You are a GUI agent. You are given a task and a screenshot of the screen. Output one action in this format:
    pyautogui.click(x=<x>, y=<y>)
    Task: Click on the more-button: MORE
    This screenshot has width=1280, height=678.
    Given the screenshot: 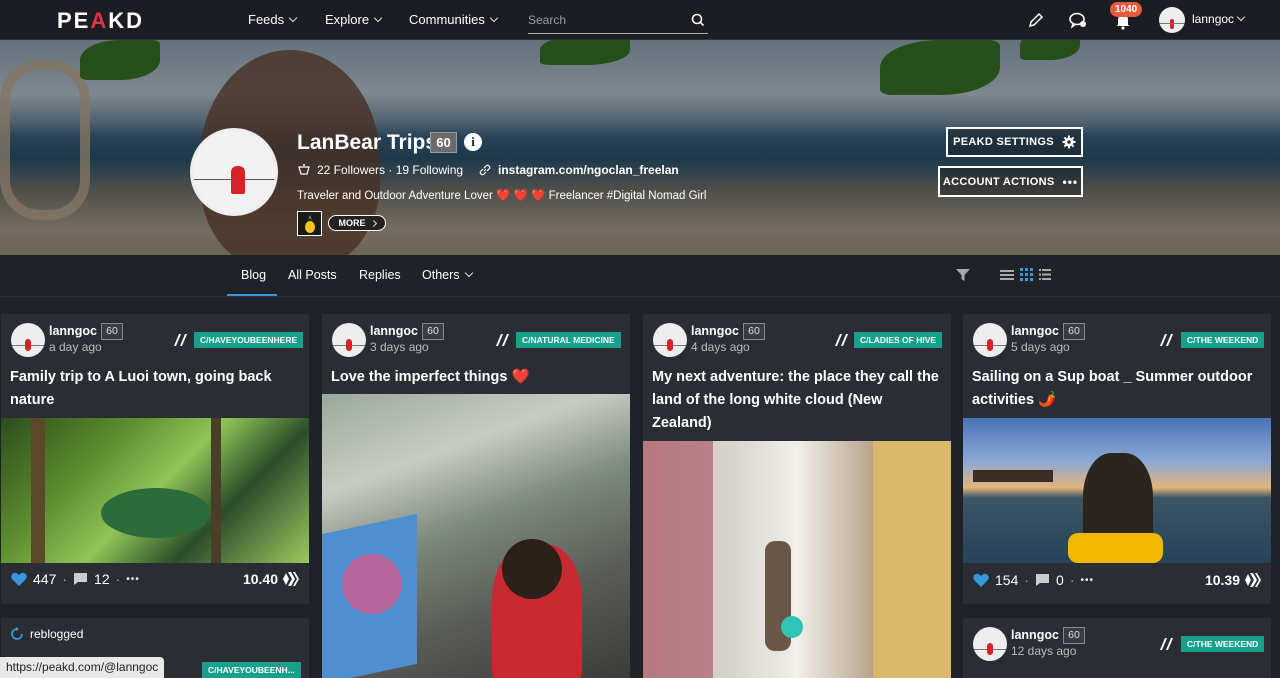 What is the action you would take?
    pyautogui.click(x=357, y=223)
    